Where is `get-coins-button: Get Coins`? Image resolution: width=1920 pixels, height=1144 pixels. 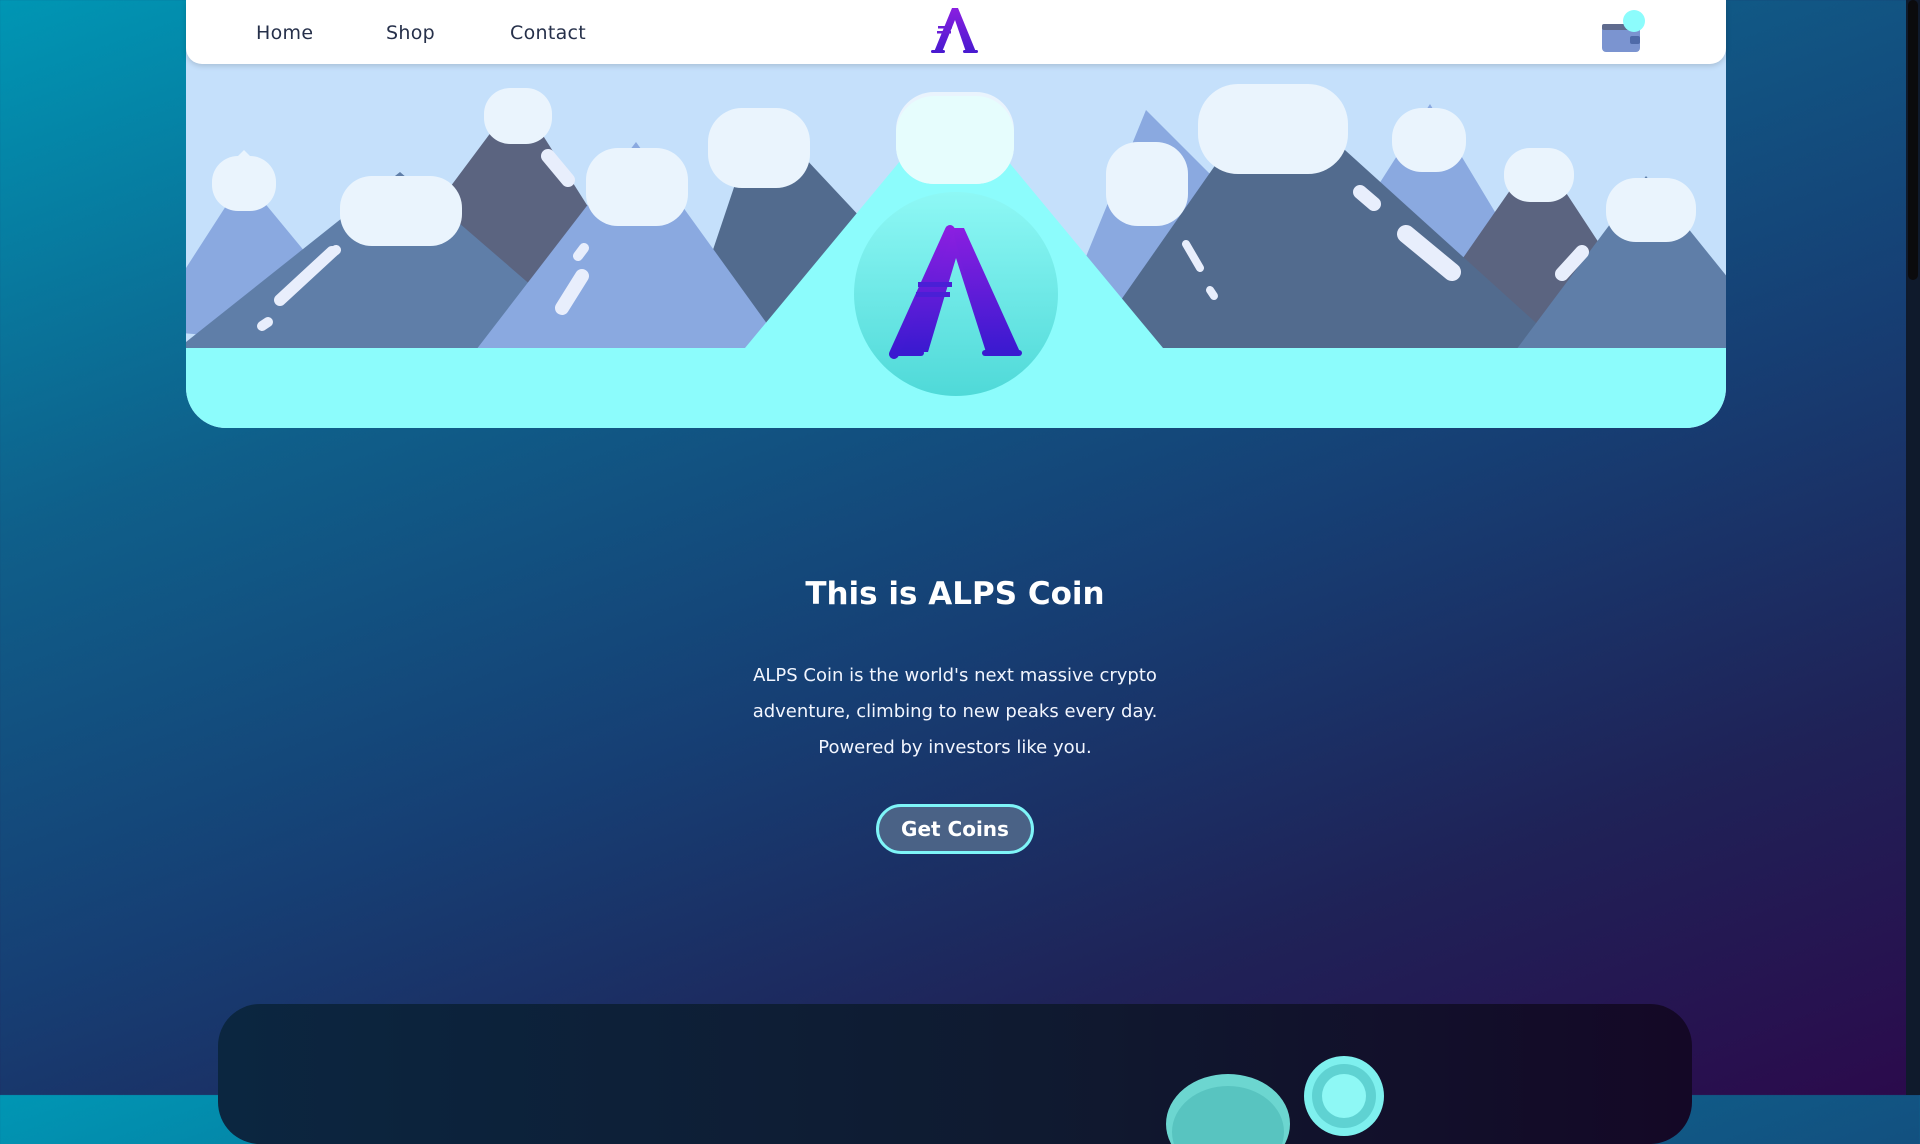
get-coins-button: Get Coins is located at coordinates (955, 829).